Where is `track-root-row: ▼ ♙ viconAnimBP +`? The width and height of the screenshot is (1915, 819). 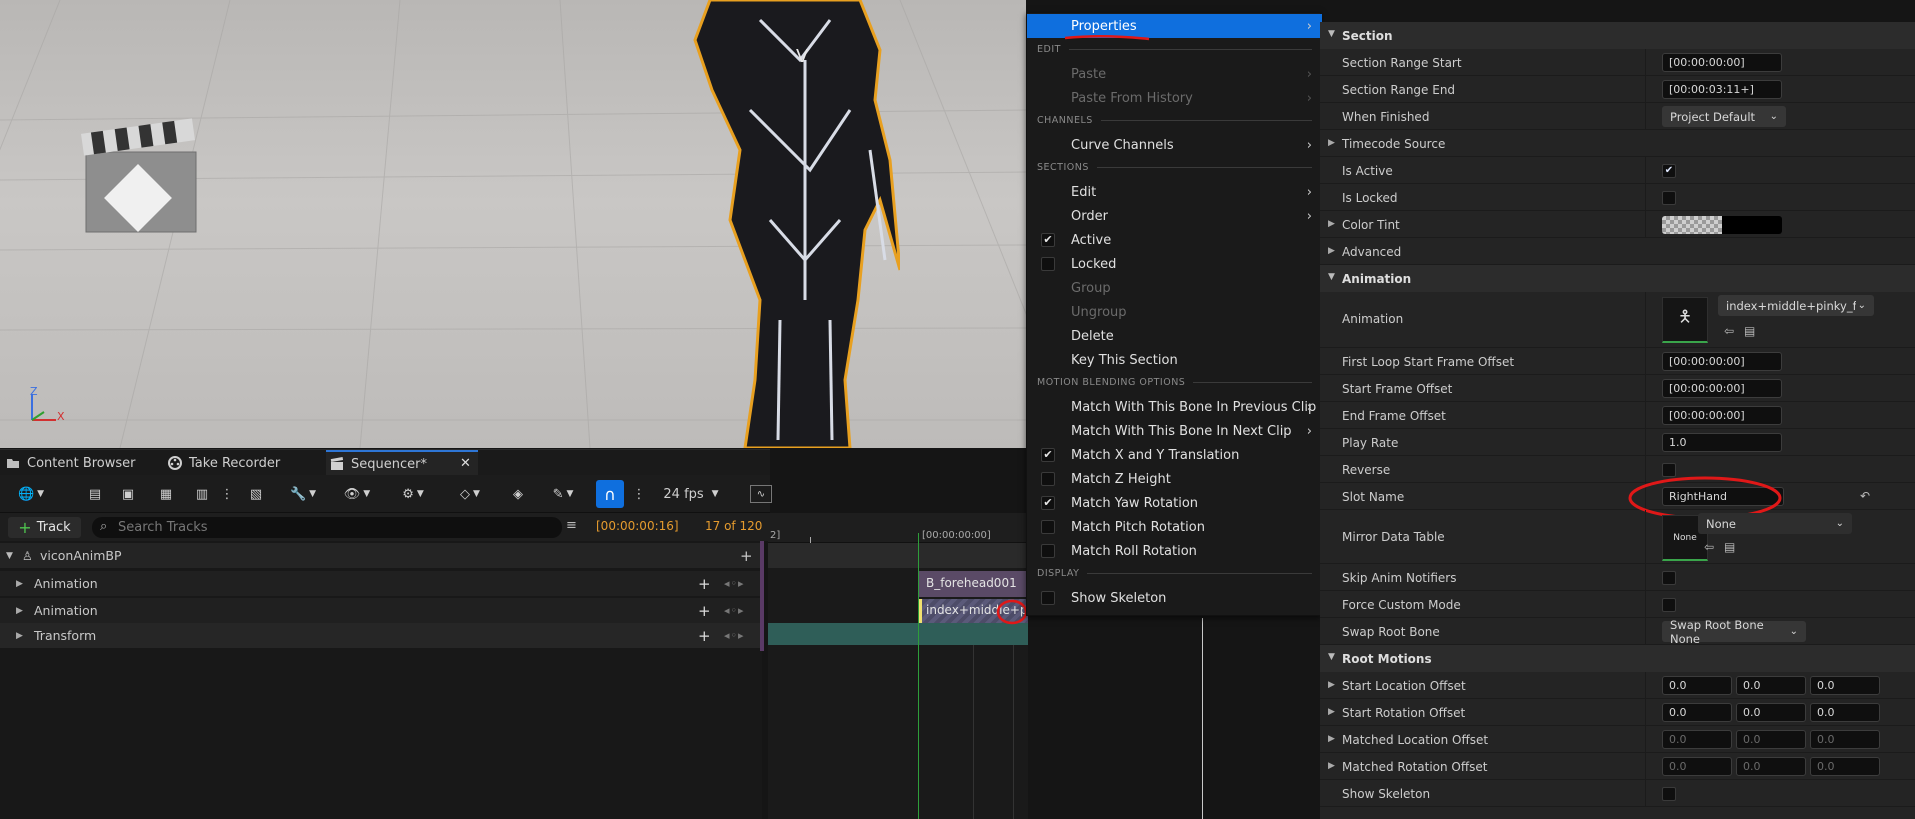
track-root-row: ▼ ♙ viconAnimBP + is located at coordinates (381, 555).